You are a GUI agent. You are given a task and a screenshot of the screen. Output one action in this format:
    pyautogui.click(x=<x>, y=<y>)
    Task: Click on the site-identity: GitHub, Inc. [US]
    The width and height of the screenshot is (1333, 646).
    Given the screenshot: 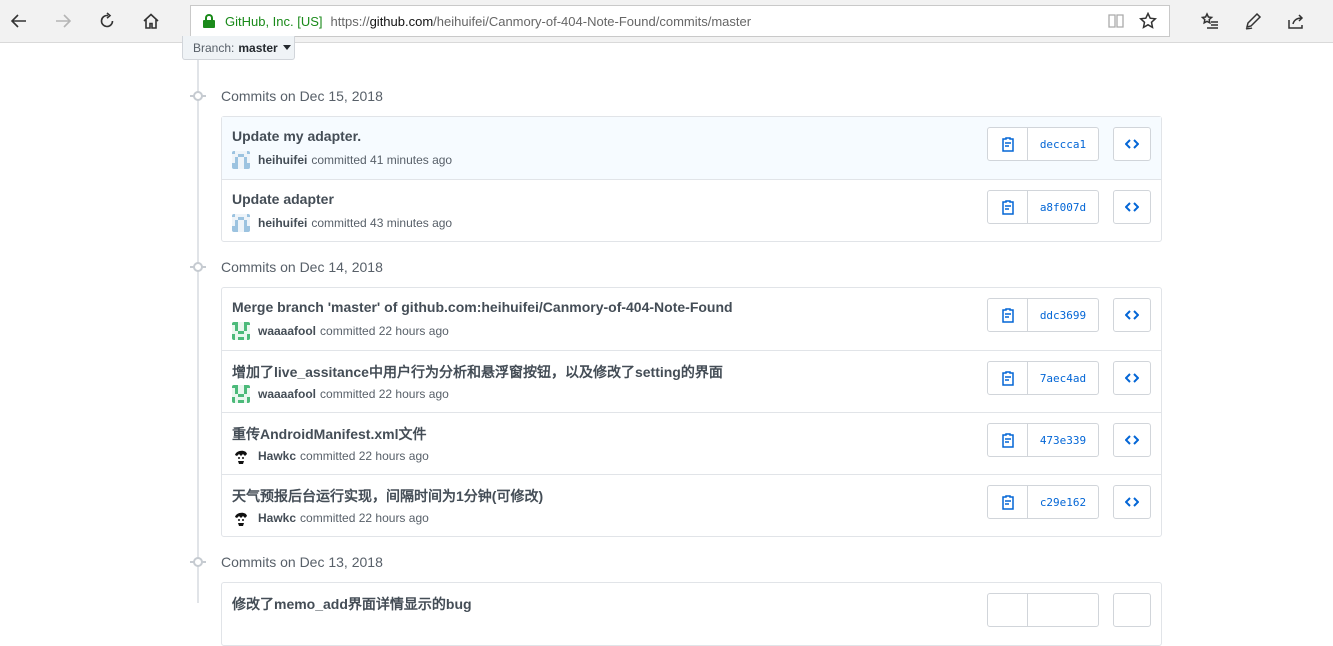 What is the action you would take?
    pyautogui.click(x=274, y=21)
    